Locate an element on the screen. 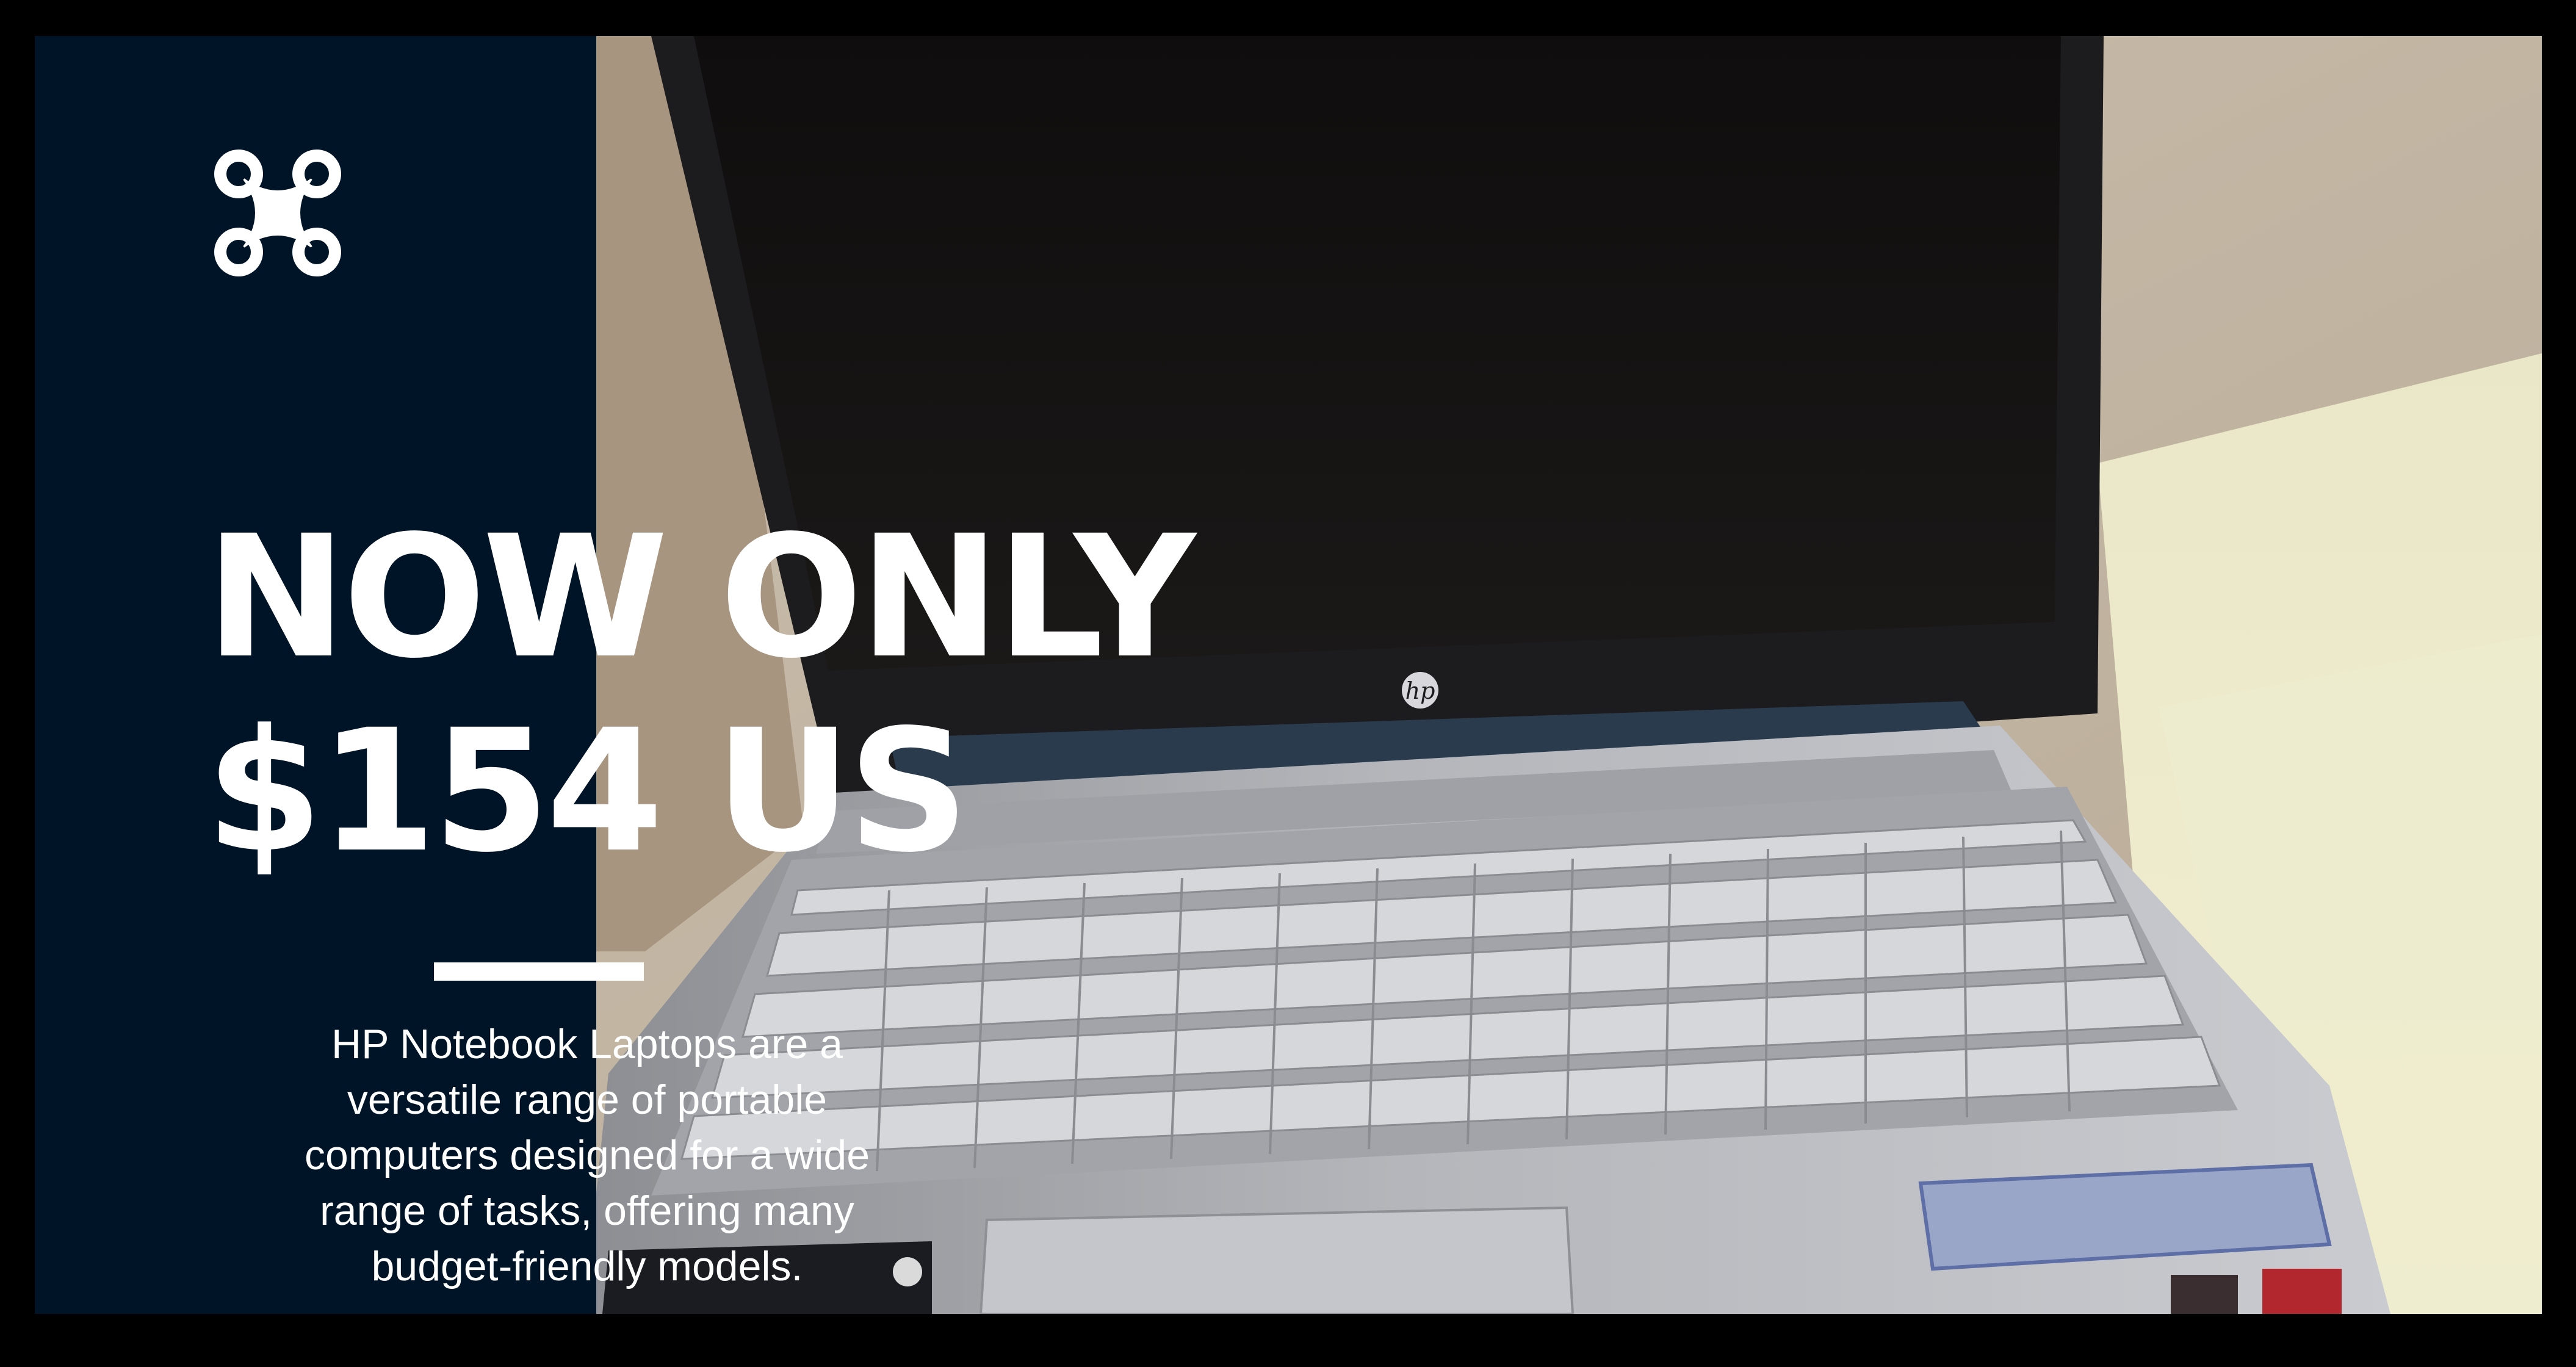 This screenshot has width=2576, height=1367. headline-line-1: NOW ONLY is located at coordinates (701, 598).